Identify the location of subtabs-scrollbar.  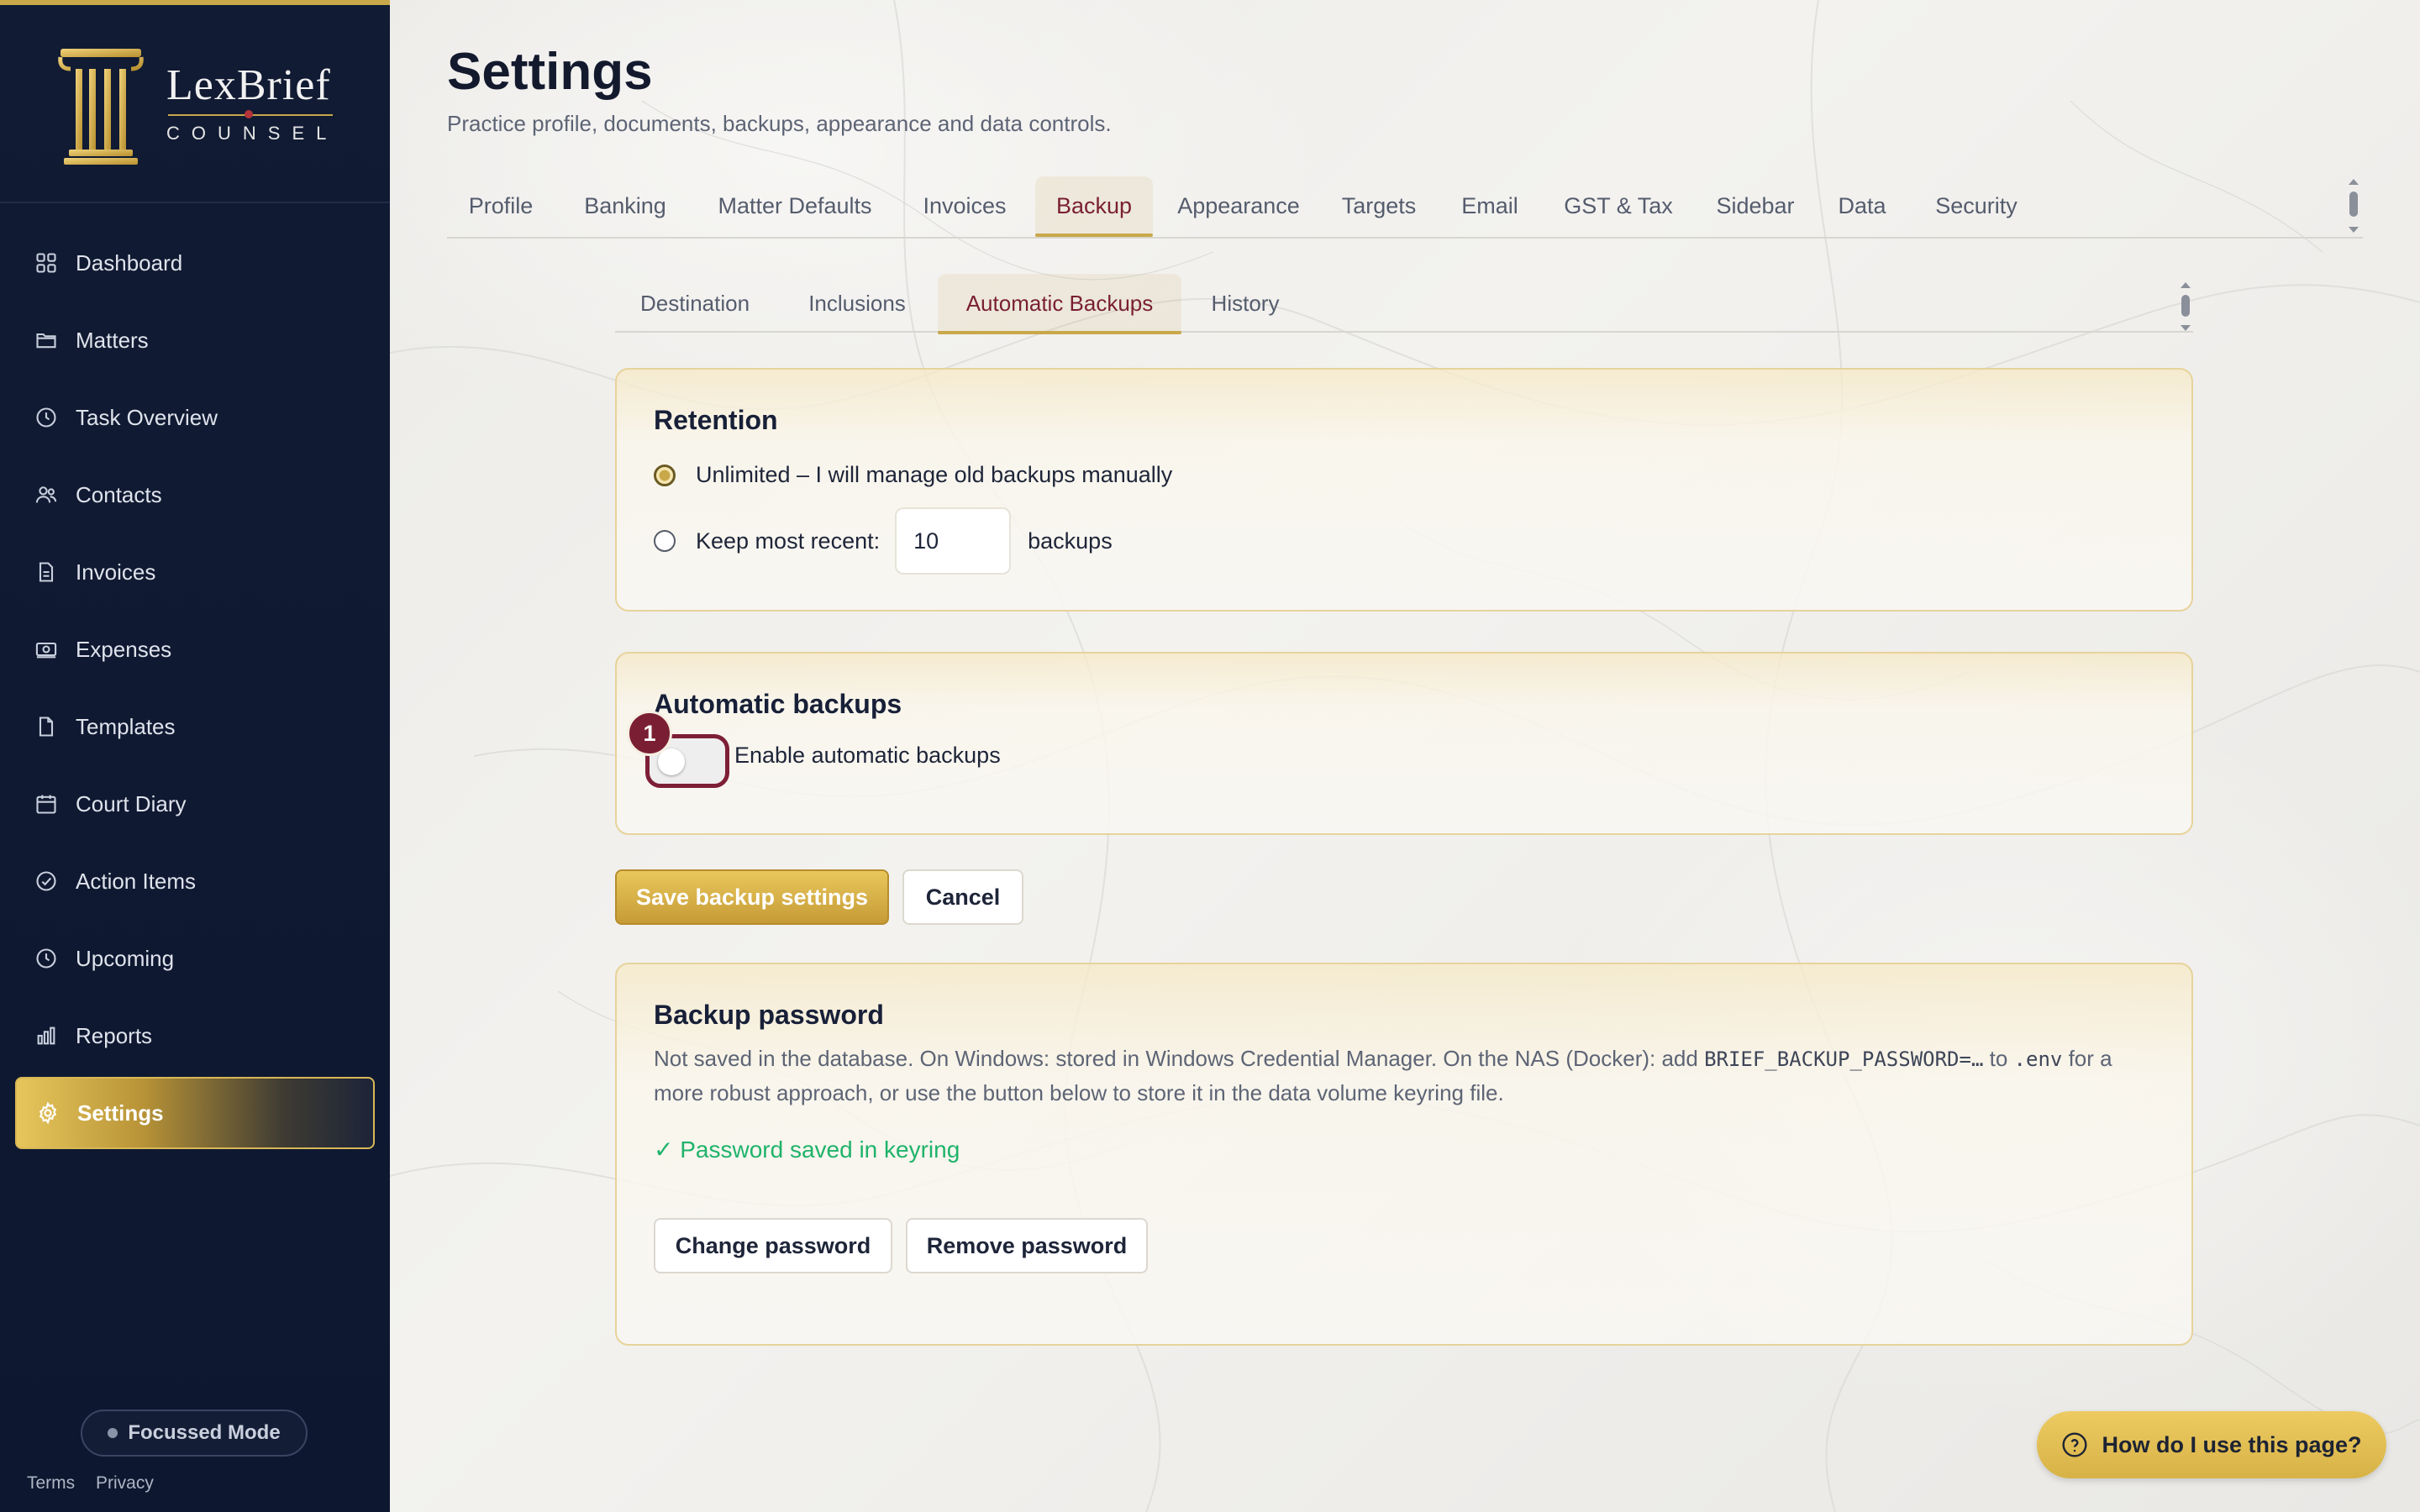
(2185, 306).